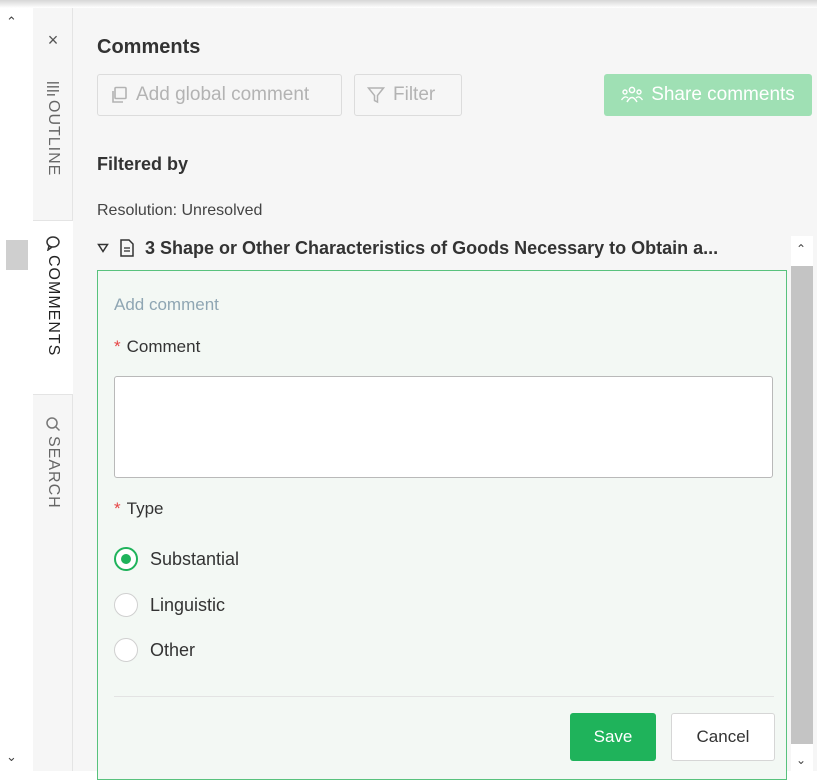  I want to click on filter-button: Filter, so click(408, 95).